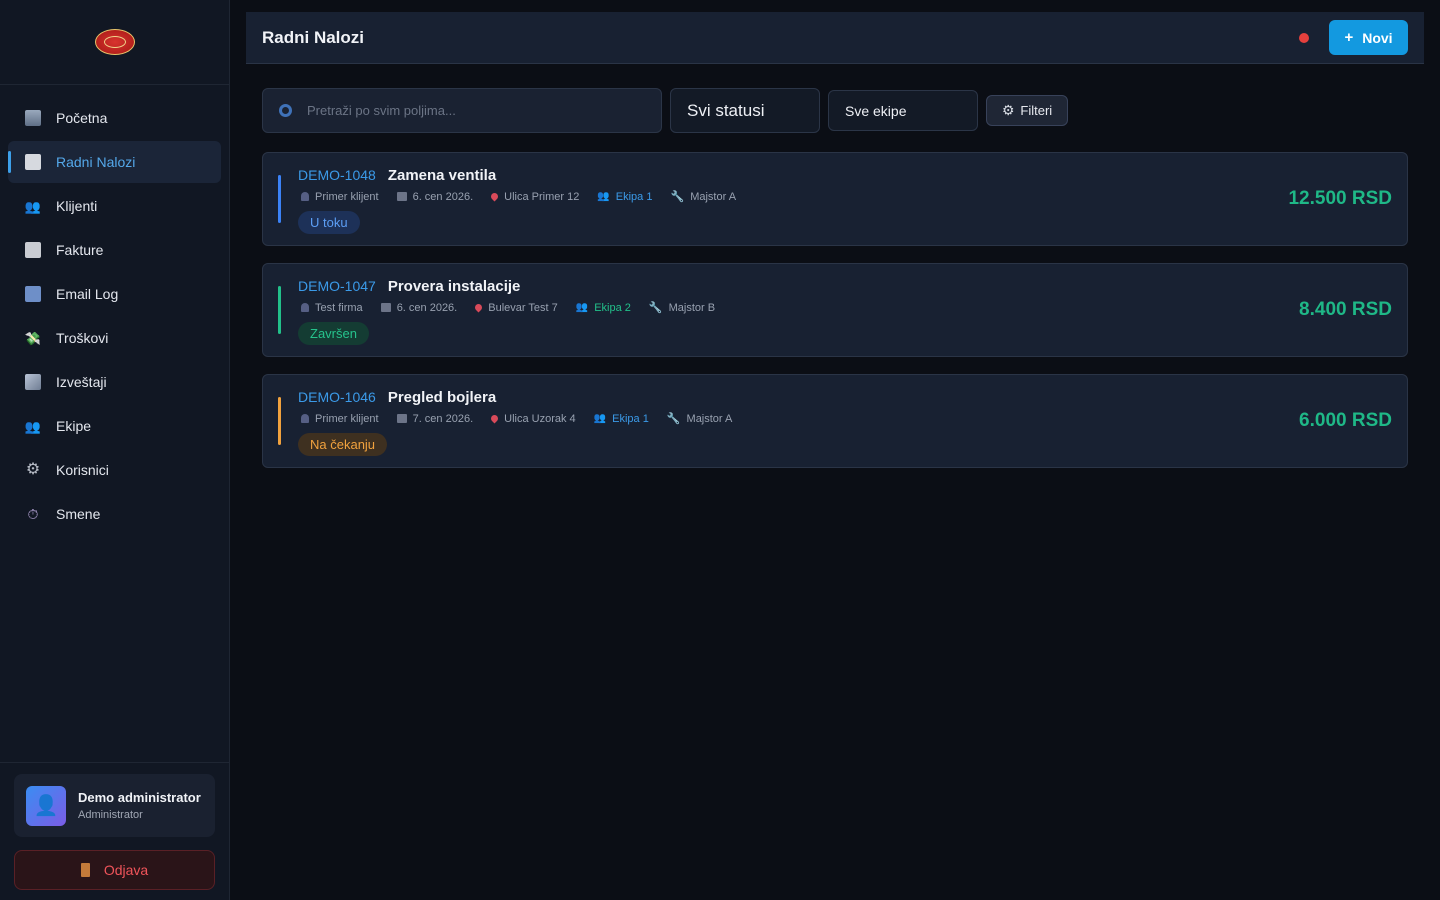 The image size is (1440, 900). Describe the element at coordinates (82, 470) in the screenshot. I see `sidebar-item-label: Korisnici` at that location.